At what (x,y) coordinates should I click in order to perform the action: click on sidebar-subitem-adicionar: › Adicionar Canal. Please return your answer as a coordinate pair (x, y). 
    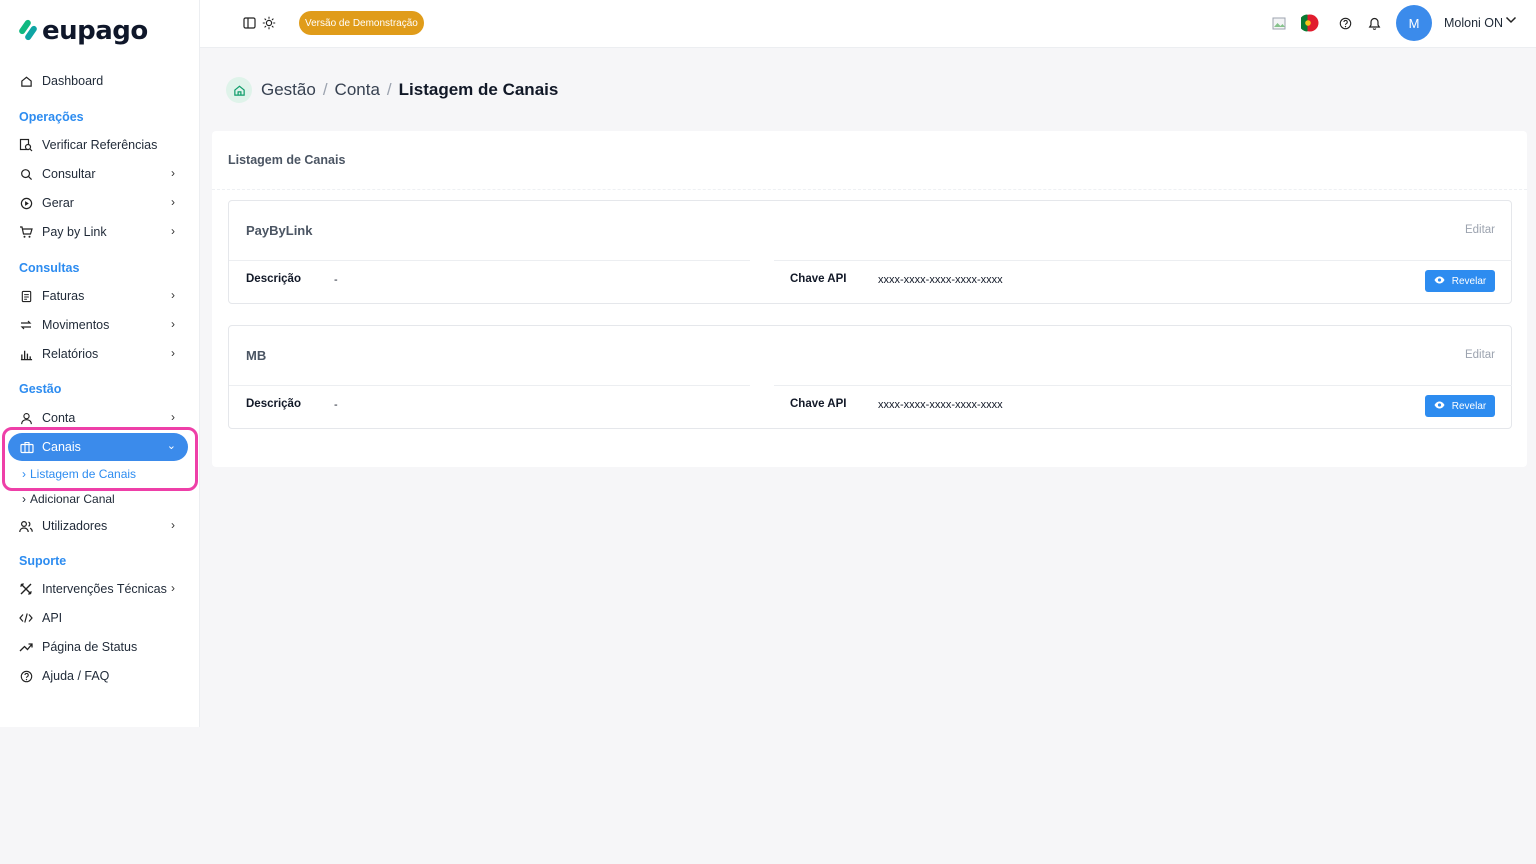
    Looking at the image, I should click on (68, 499).